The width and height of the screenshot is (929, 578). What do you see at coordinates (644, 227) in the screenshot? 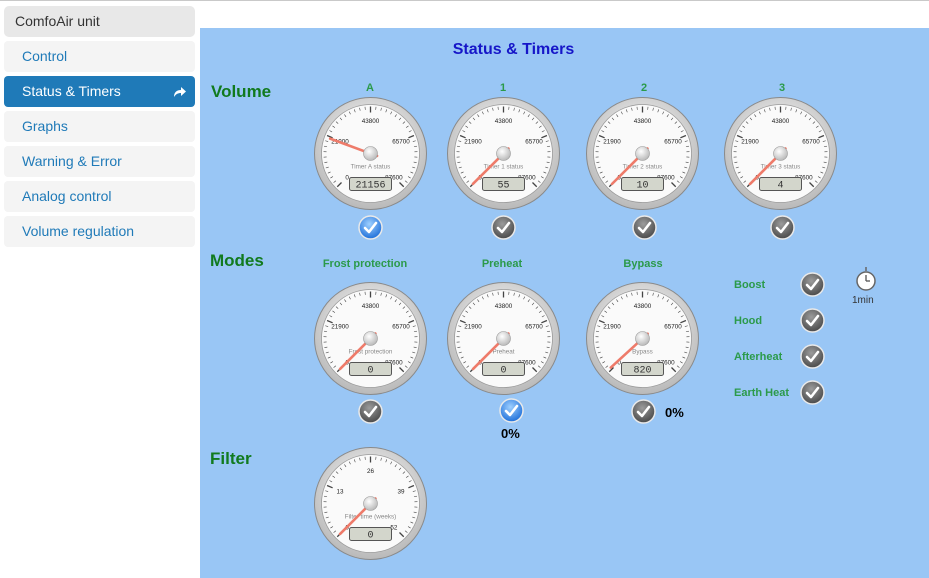
I see `timer-2-checkbox` at bounding box center [644, 227].